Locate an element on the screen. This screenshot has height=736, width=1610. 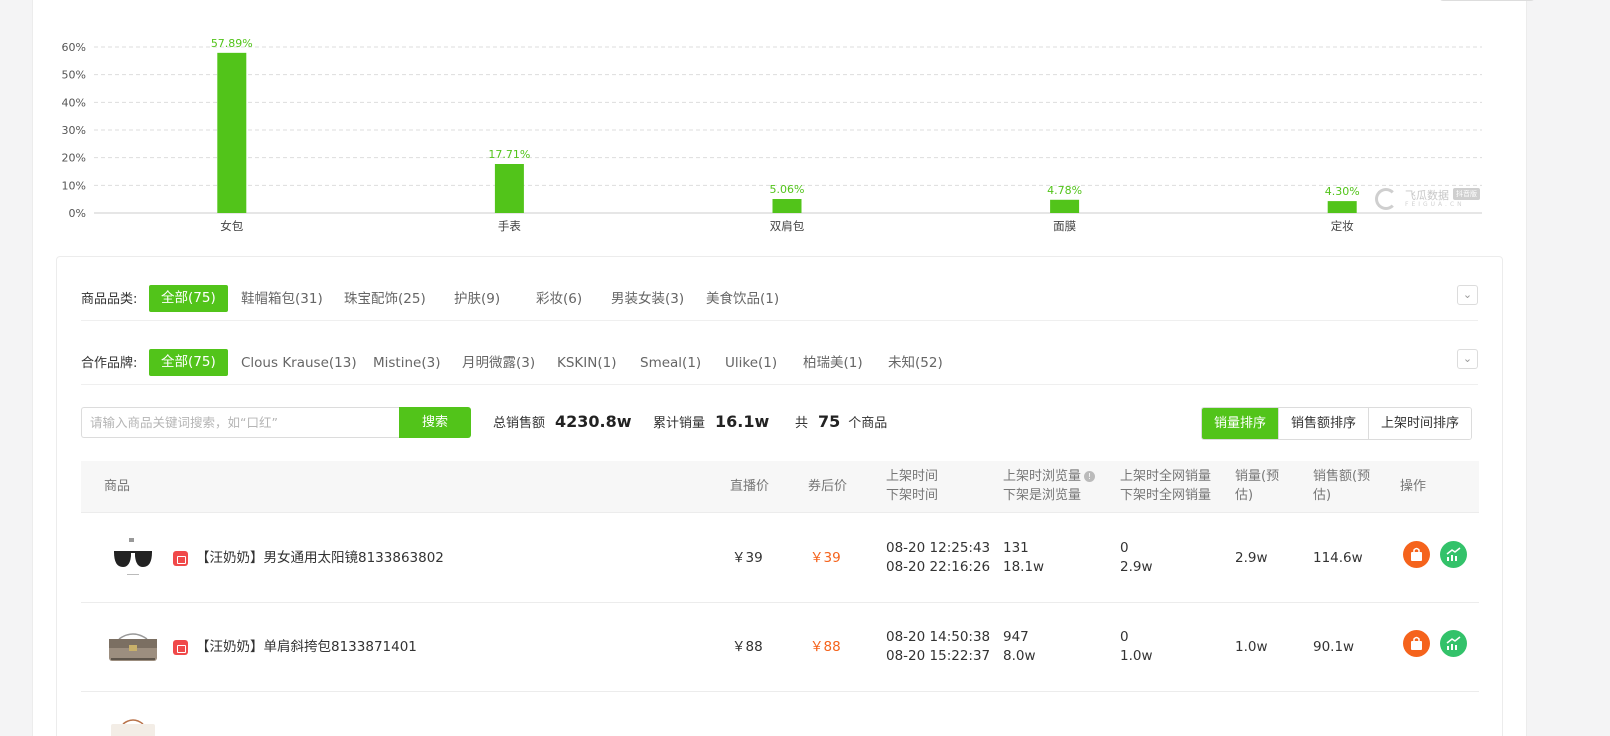
sort-by-revenue-button: 销售额排序 is located at coordinates (1323, 423).